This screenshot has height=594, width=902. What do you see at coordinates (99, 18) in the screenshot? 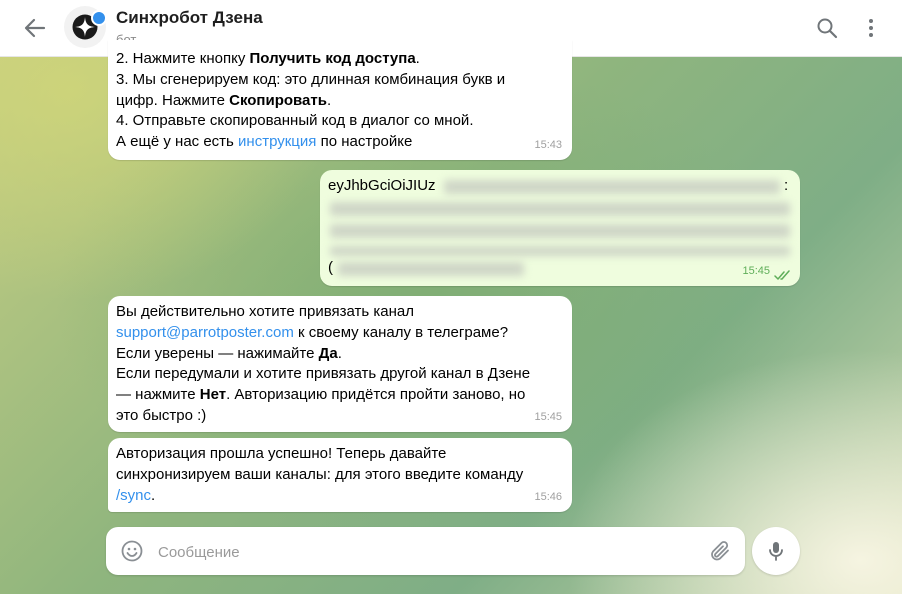
I see `bot-badge-icon` at bounding box center [99, 18].